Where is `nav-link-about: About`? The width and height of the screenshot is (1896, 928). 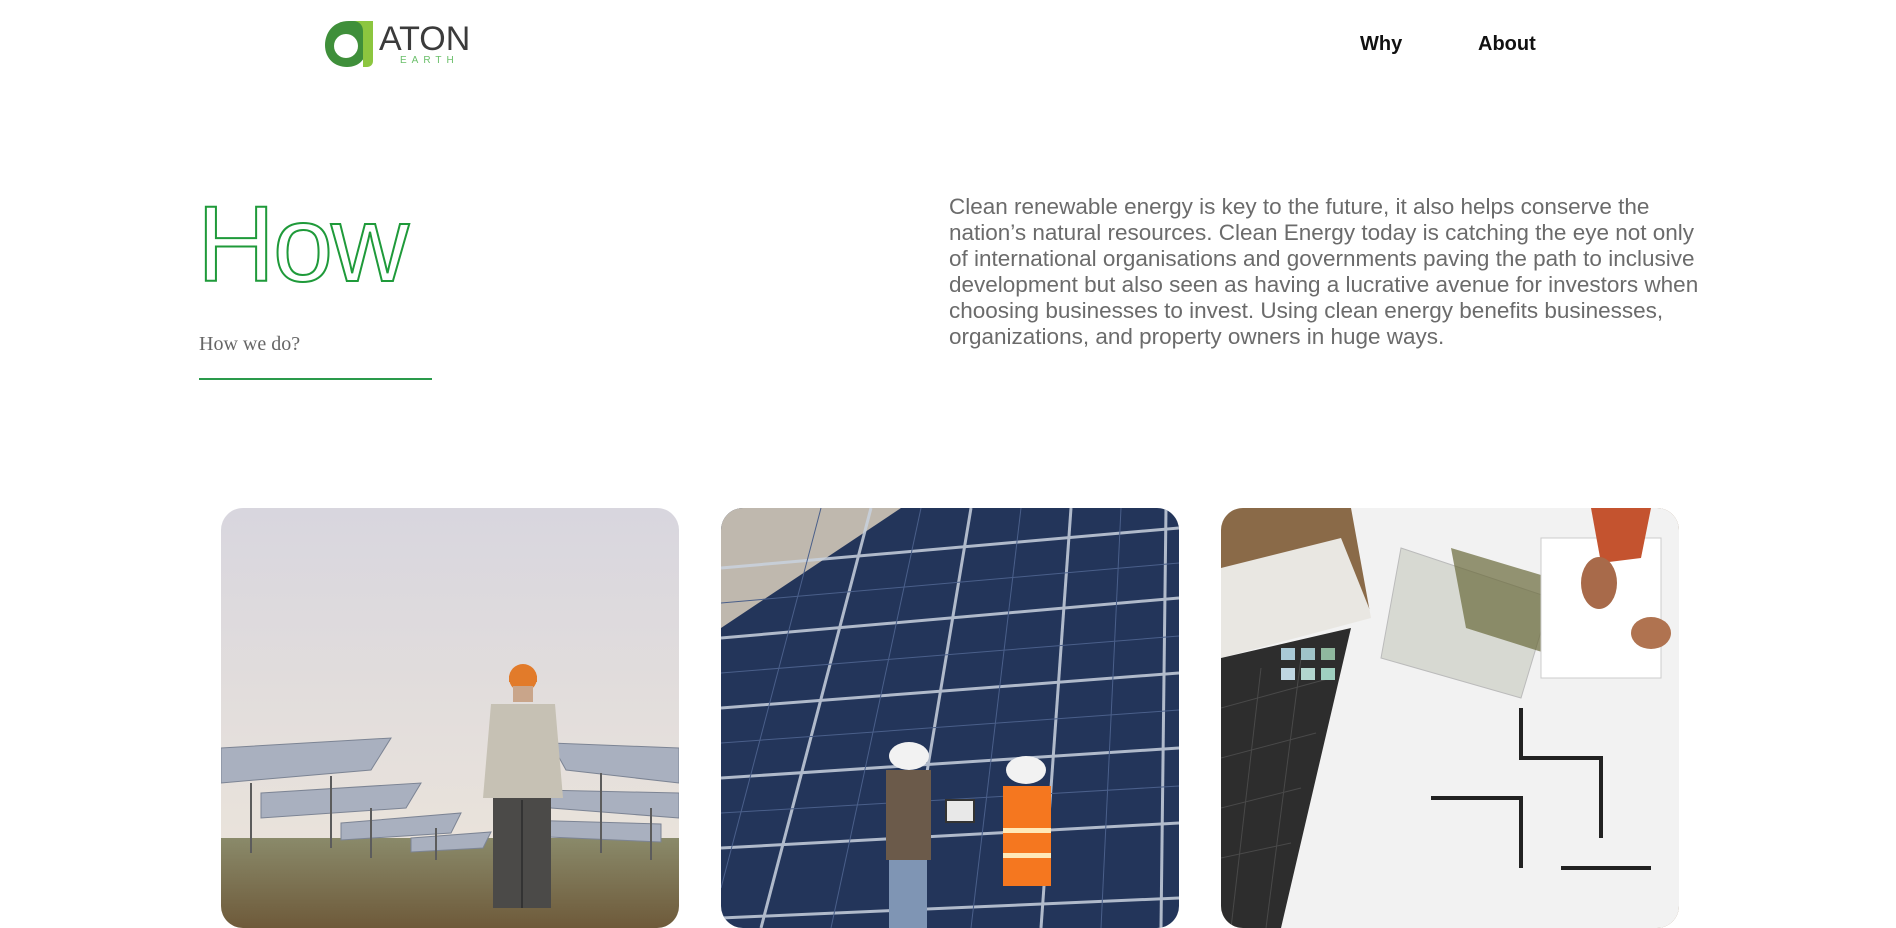
nav-link-about: About is located at coordinates (1507, 44).